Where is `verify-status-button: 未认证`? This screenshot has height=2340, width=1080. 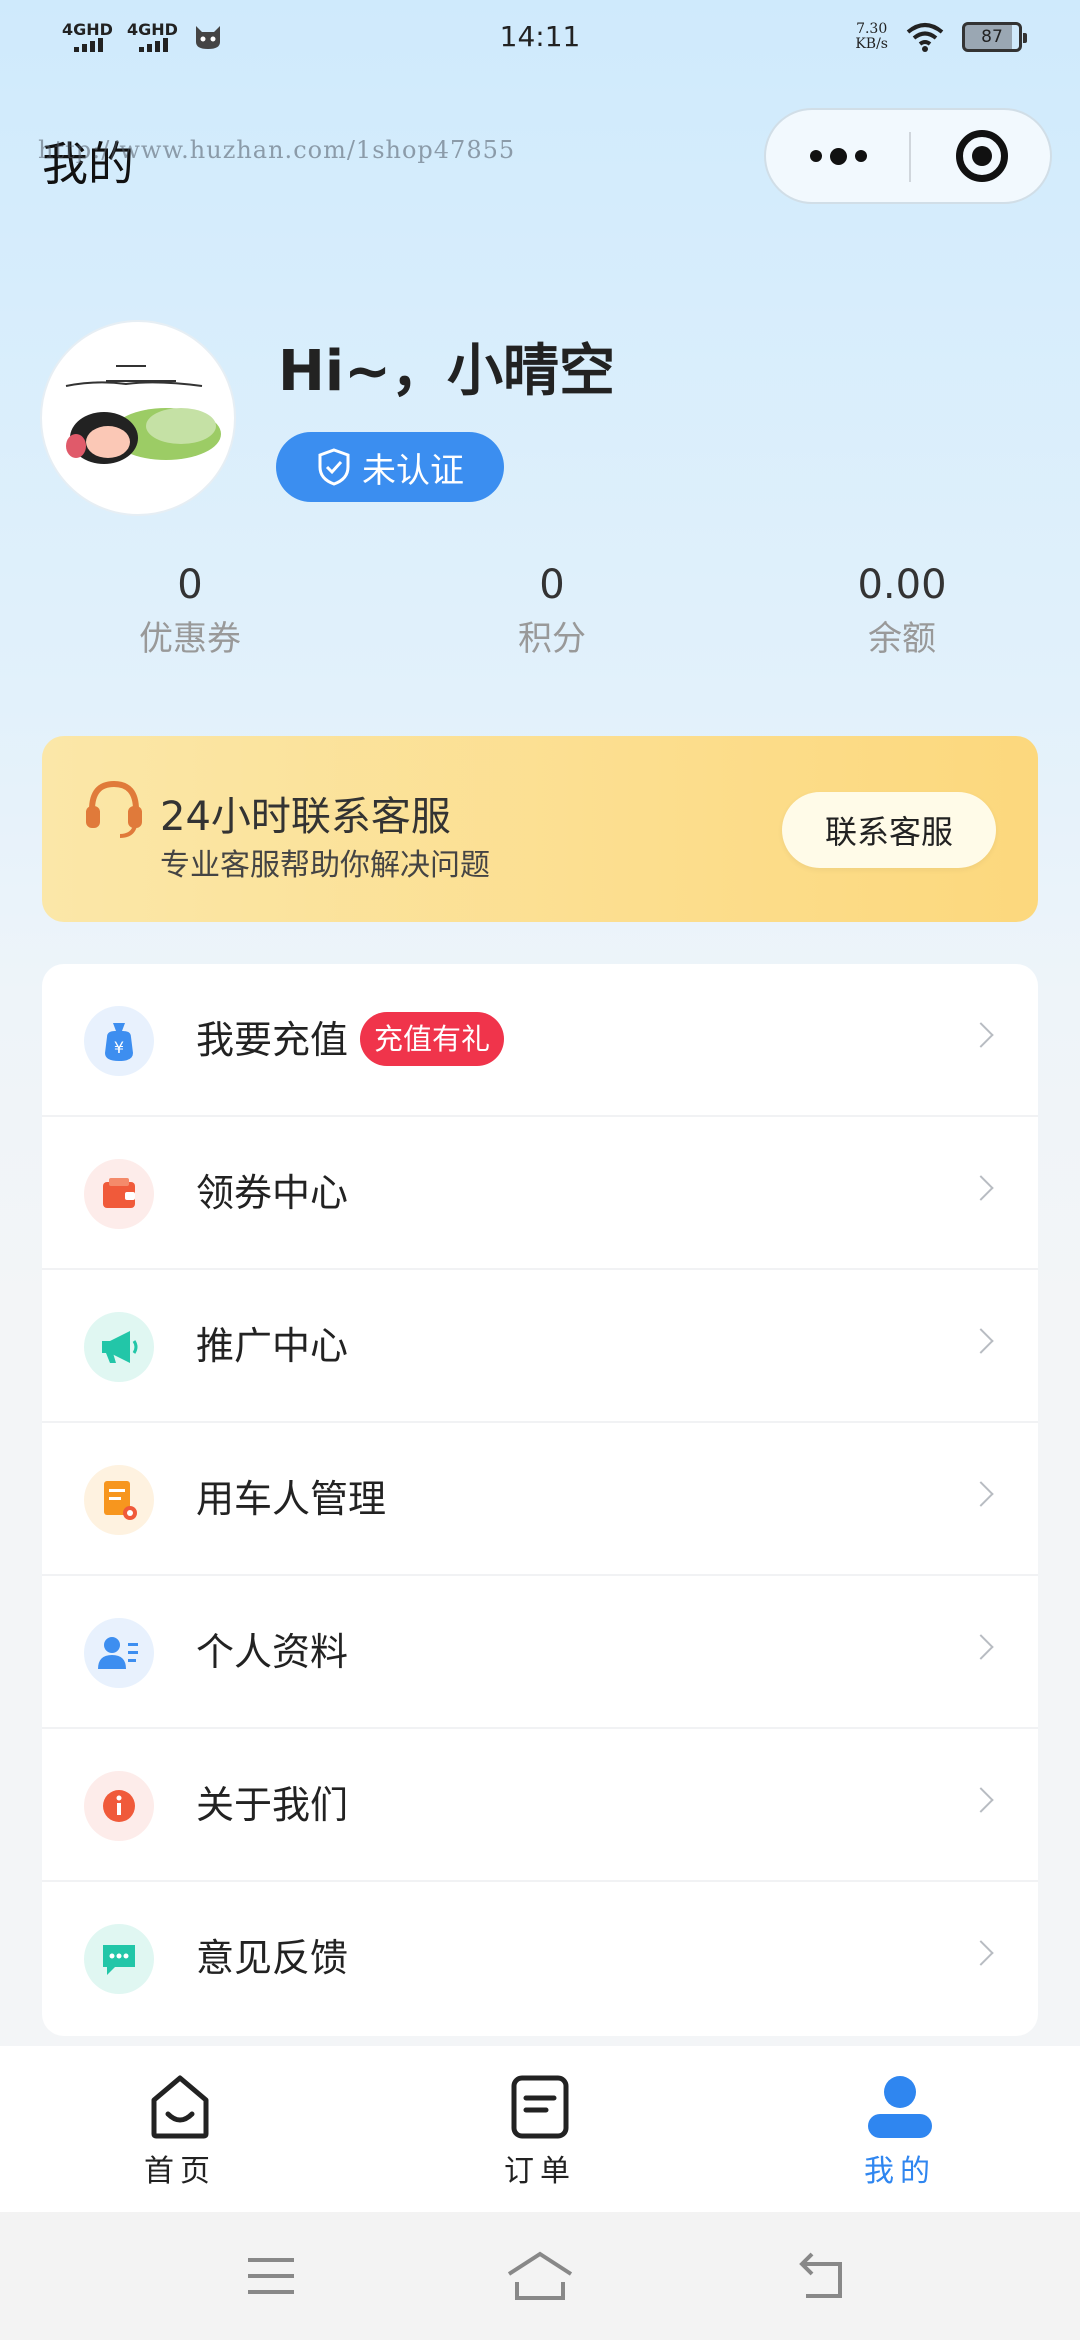
verify-status-button: 未认证 is located at coordinates (390, 467).